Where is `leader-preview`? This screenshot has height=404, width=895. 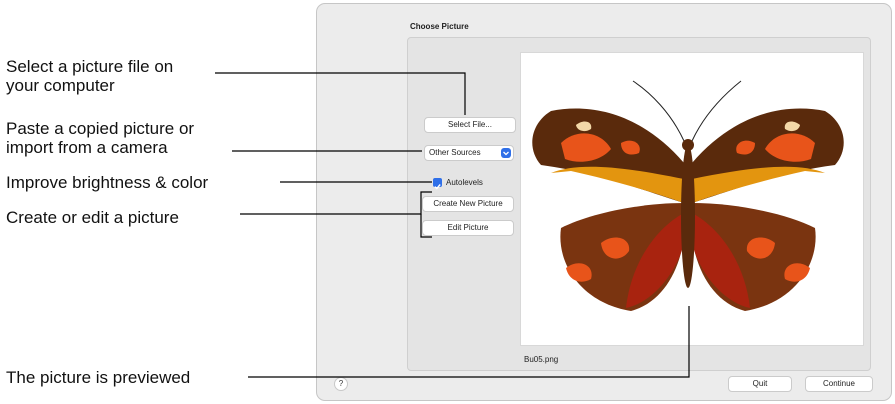 leader-preview is located at coordinates (469, 342).